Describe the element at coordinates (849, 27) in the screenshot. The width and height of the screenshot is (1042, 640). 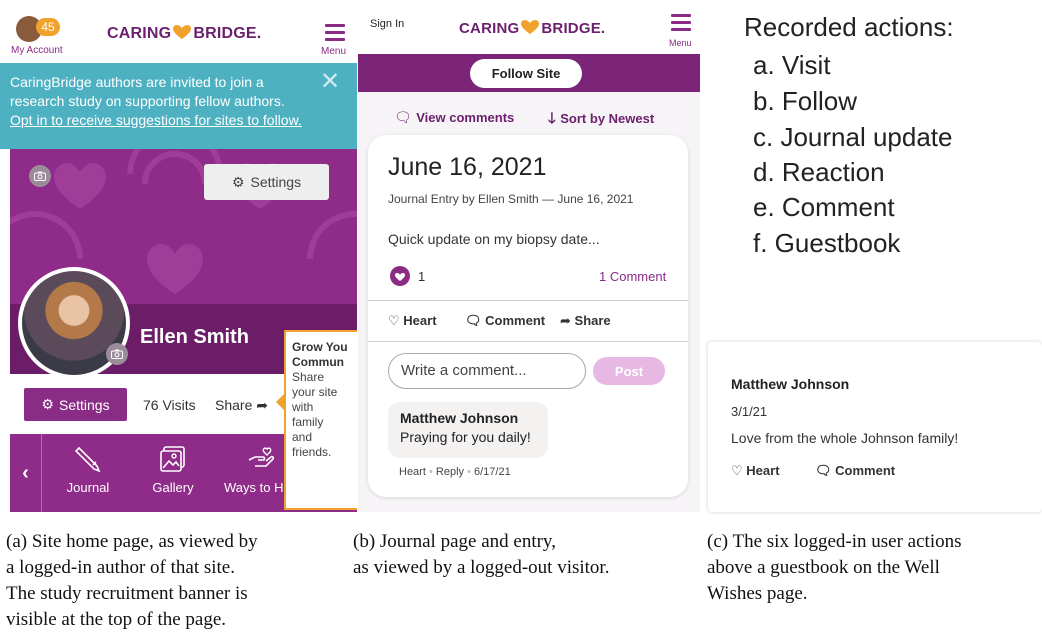
I see `recorded-actions-title: Recorded actions:` at that location.